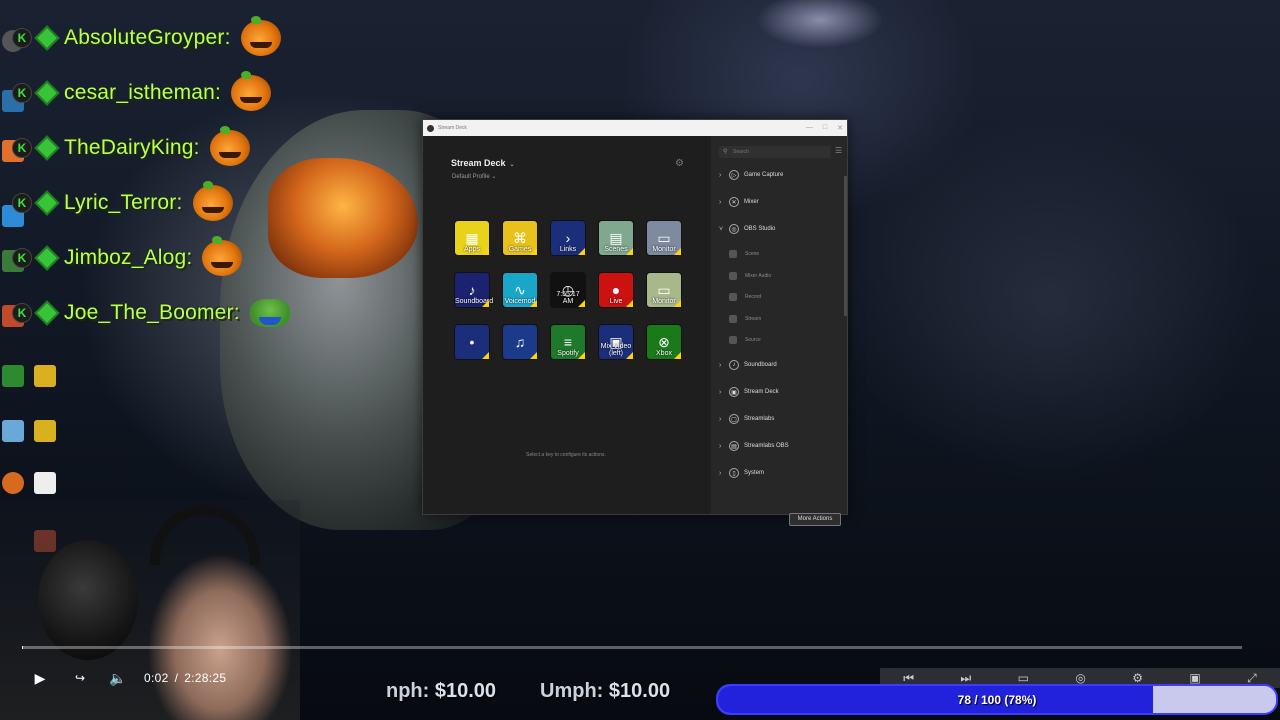 This screenshot has width=1280, height=720. What do you see at coordinates (781, 419) in the screenshot?
I see `action-category: › ▢ Streamlabs` at bounding box center [781, 419].